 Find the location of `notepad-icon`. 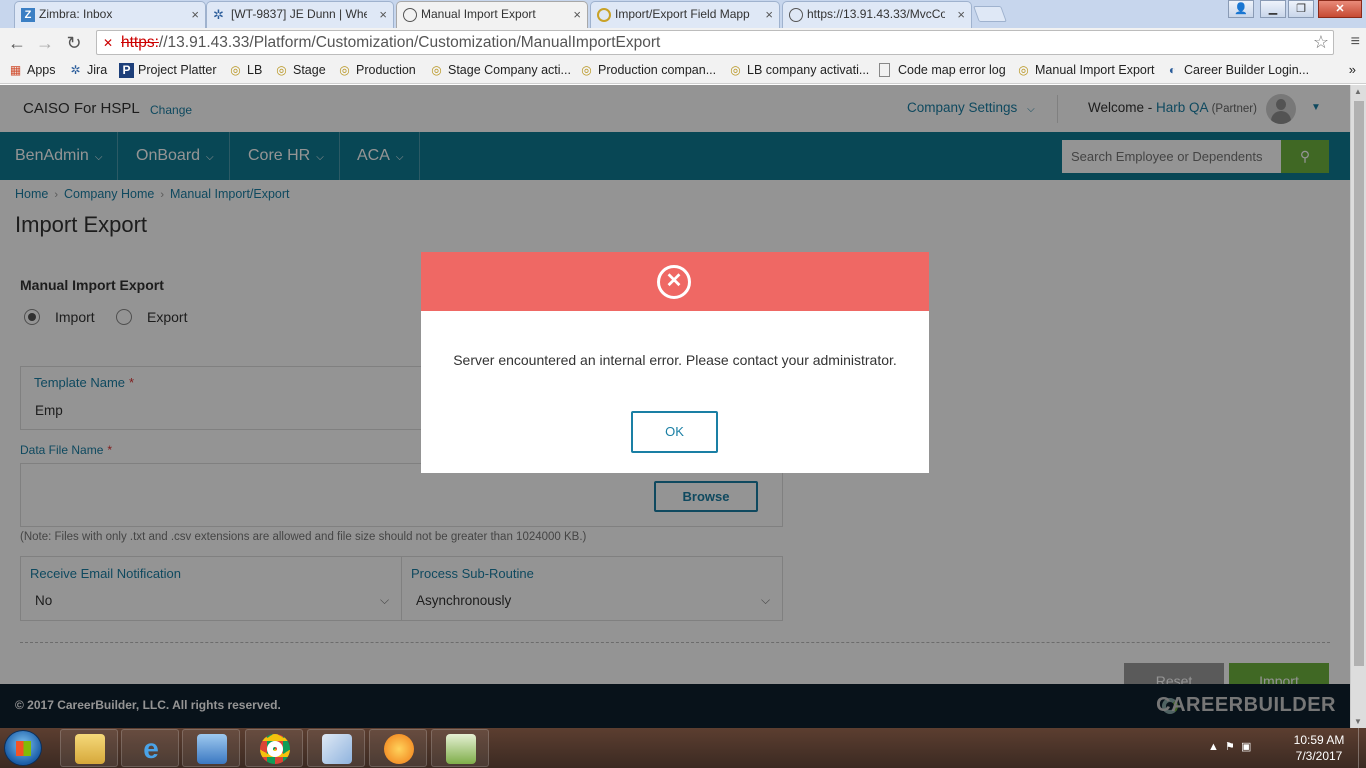

notepad-icon is located at coordinates (337, 749).